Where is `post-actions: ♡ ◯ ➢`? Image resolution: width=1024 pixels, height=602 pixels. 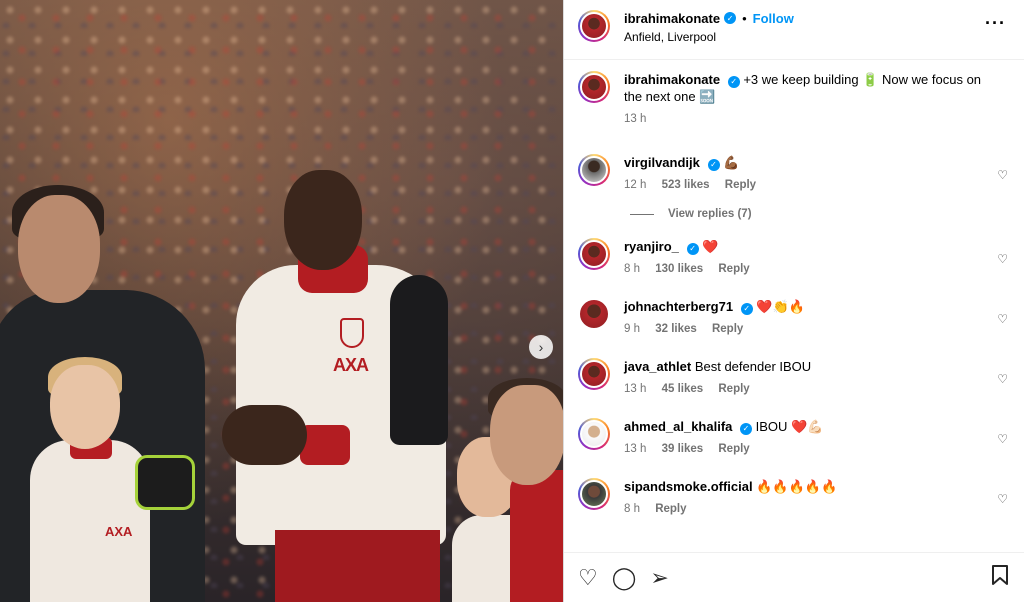 post-actions: ♡ ◯ ➢ is located at coordinates (794, 577).